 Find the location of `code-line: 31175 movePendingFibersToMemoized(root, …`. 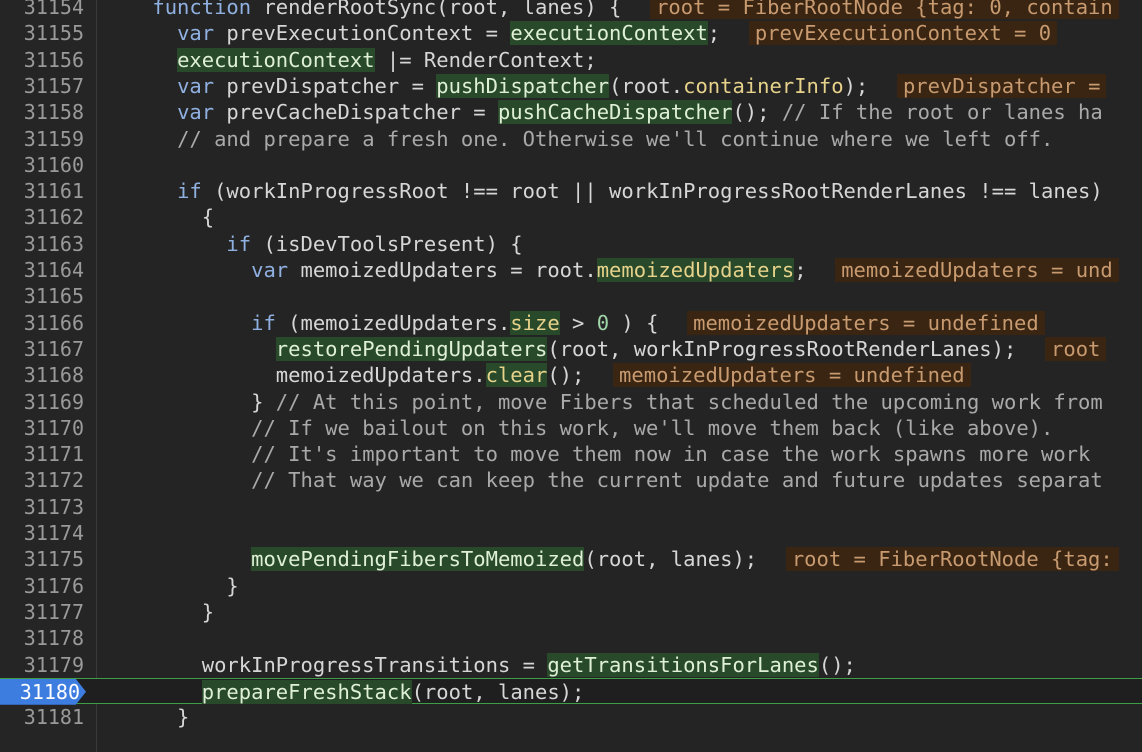

code-line: 31175 movePendingFibersToMemoized(root, … is located at coordinates (571, 559).